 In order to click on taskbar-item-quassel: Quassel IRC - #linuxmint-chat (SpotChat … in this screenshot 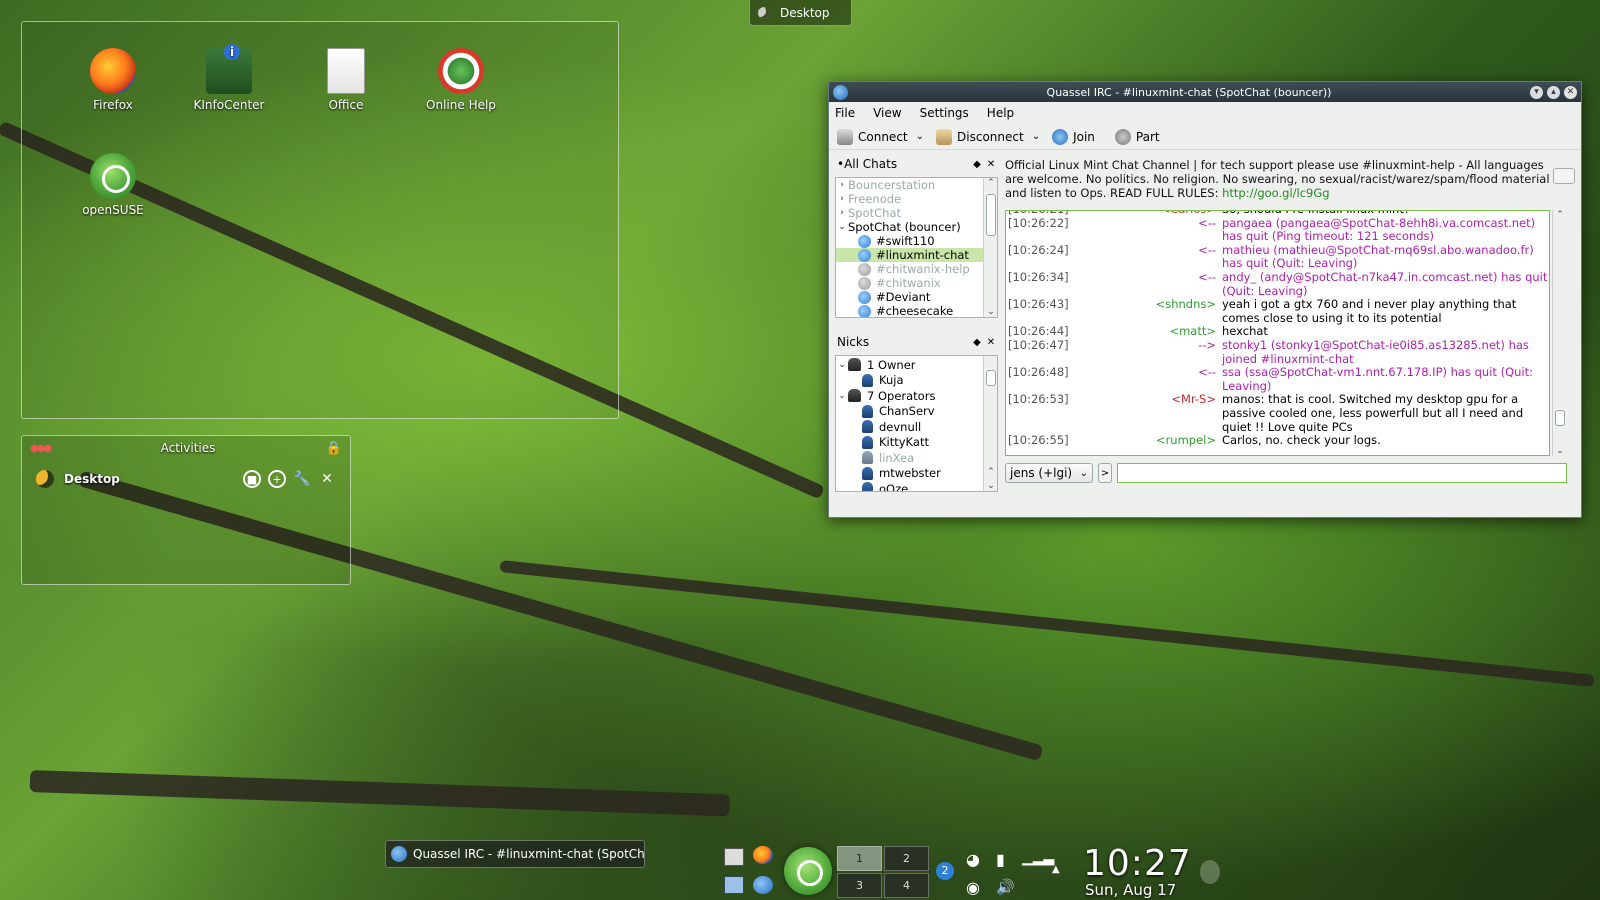, I will do `click(515, 854)`.